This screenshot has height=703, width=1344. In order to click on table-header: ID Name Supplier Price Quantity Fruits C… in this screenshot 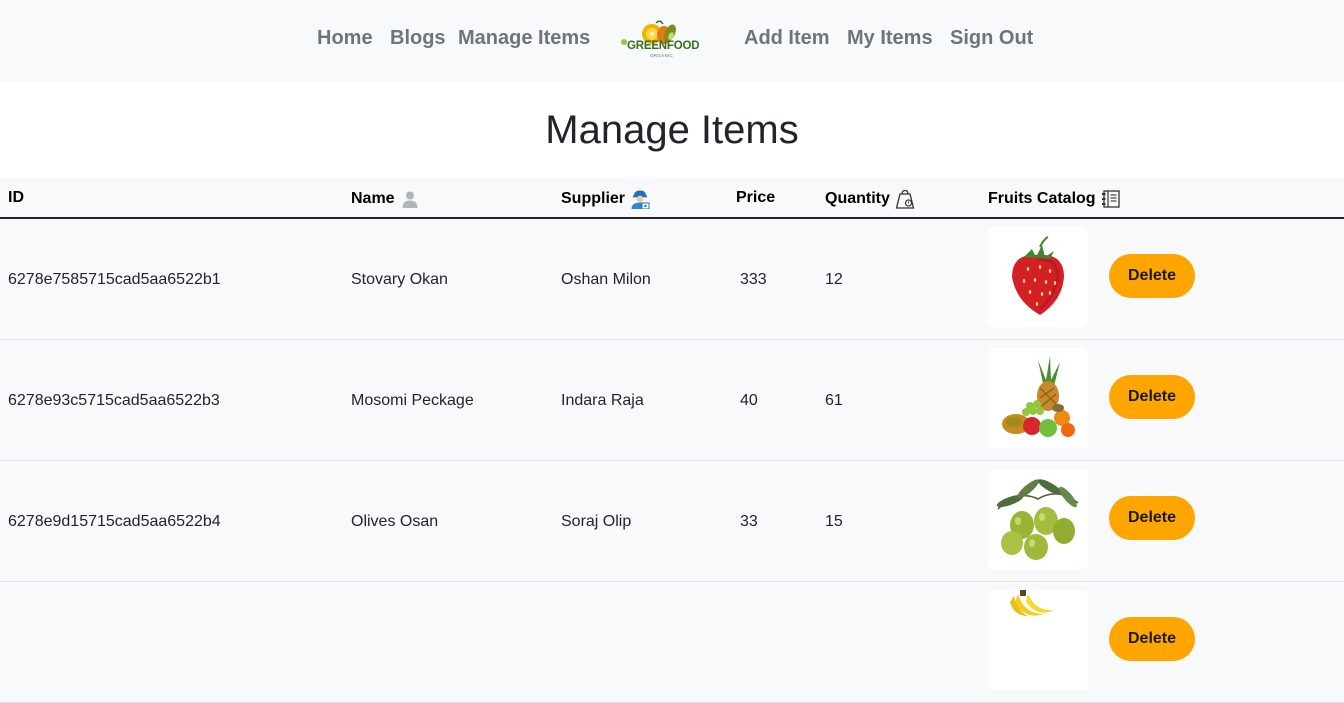, I will do `click(672, 198)`.